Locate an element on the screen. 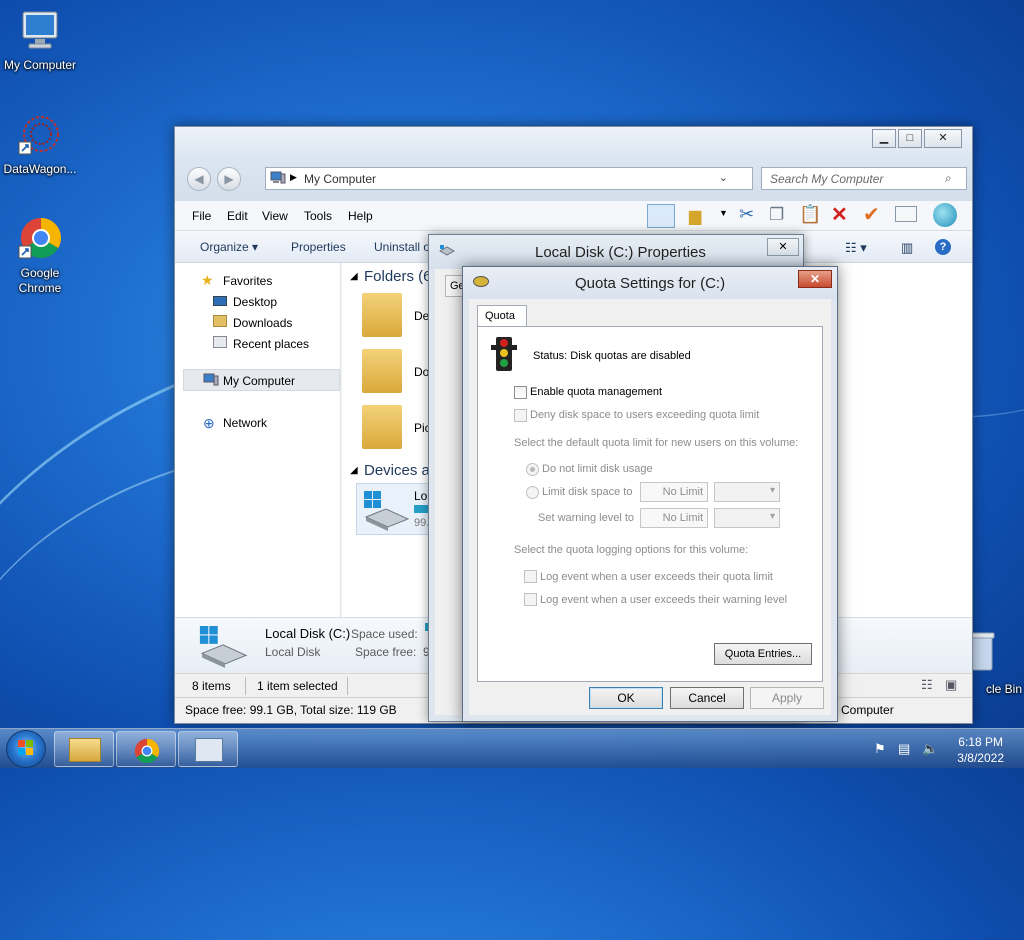 This screenshot has height=940, width=1024. folder-pictures-icon is located at coordinates (382, 427).